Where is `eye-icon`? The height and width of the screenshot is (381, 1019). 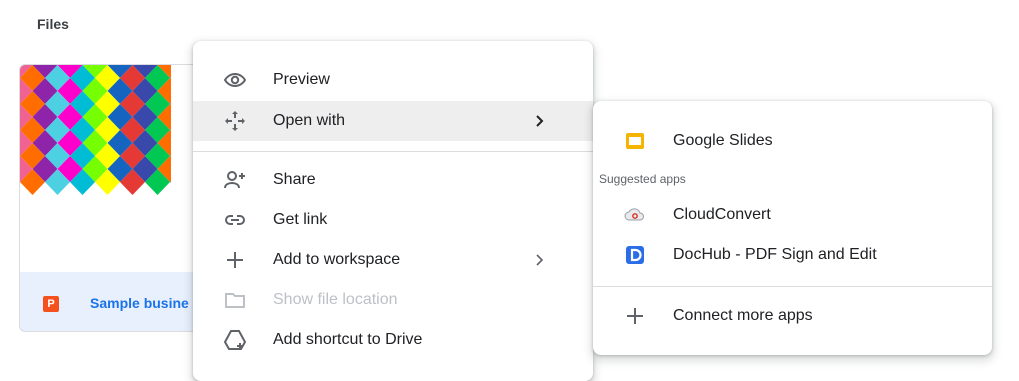
eye-icon is located at coordinates (235, 80).